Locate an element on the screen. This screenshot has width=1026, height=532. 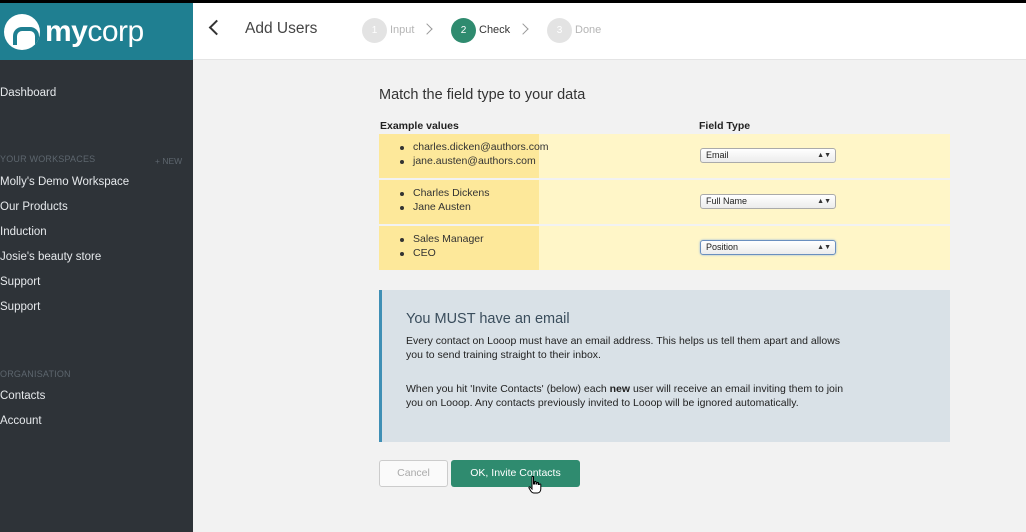
step-1-circle: 1 is located at coordinates (374, 30).